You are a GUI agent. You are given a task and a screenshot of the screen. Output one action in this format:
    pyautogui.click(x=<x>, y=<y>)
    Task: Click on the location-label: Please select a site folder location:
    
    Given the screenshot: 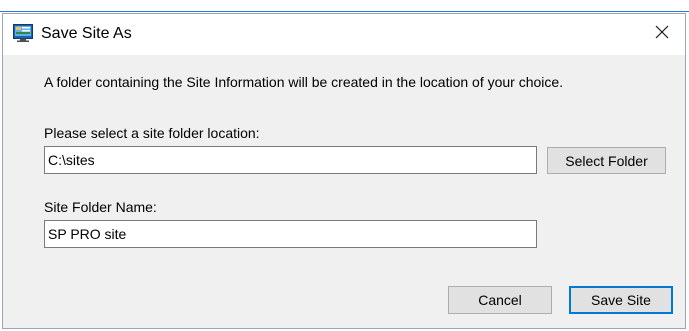 What is the action you would take?
    pyautogui.click(x=152, y=133)
    